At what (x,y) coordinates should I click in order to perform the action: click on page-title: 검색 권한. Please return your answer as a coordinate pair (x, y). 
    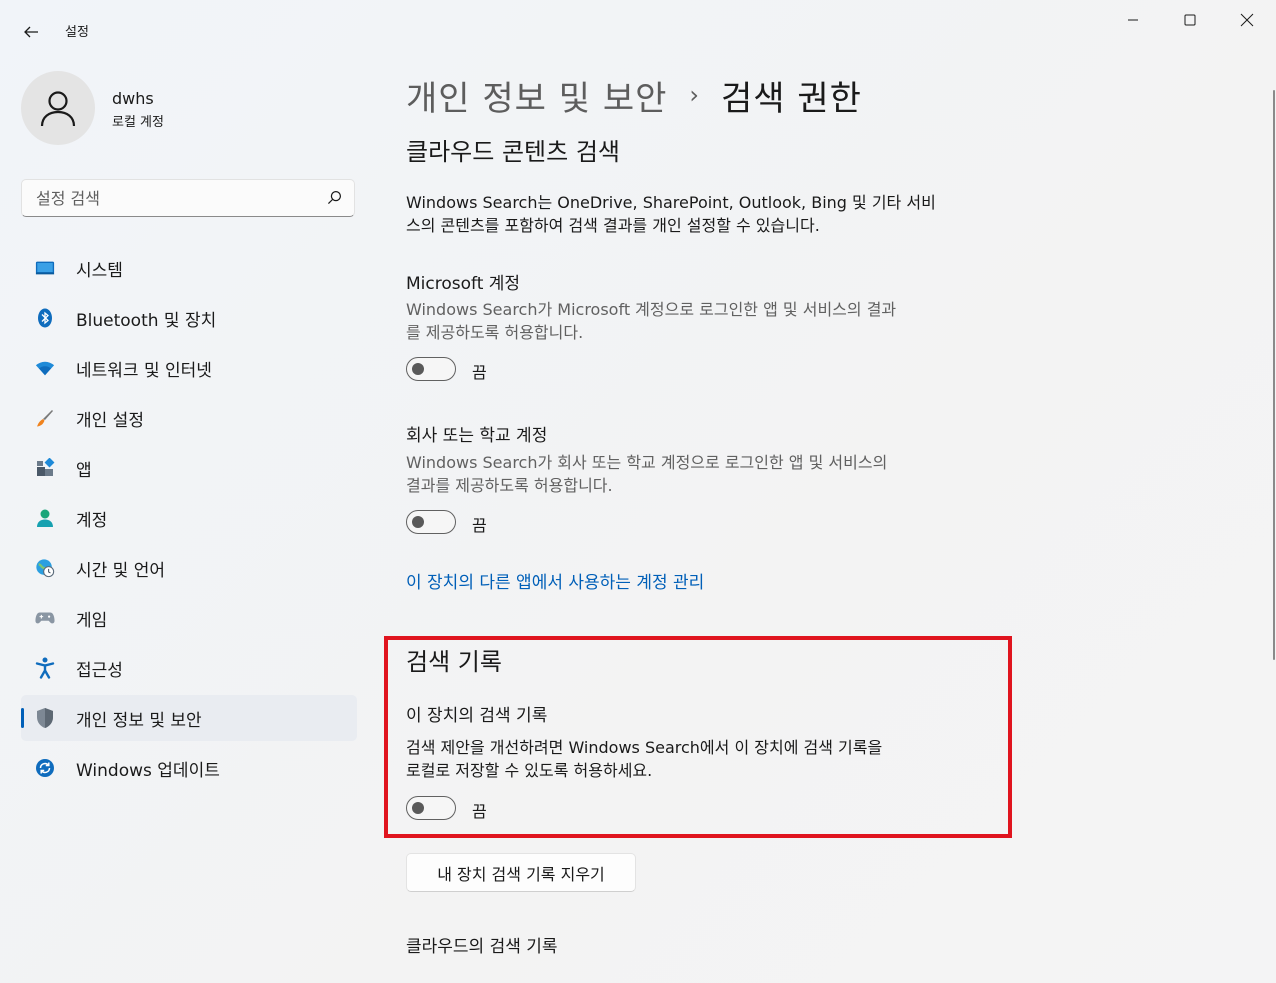
    Looking at the image, I should click on (791, 98).